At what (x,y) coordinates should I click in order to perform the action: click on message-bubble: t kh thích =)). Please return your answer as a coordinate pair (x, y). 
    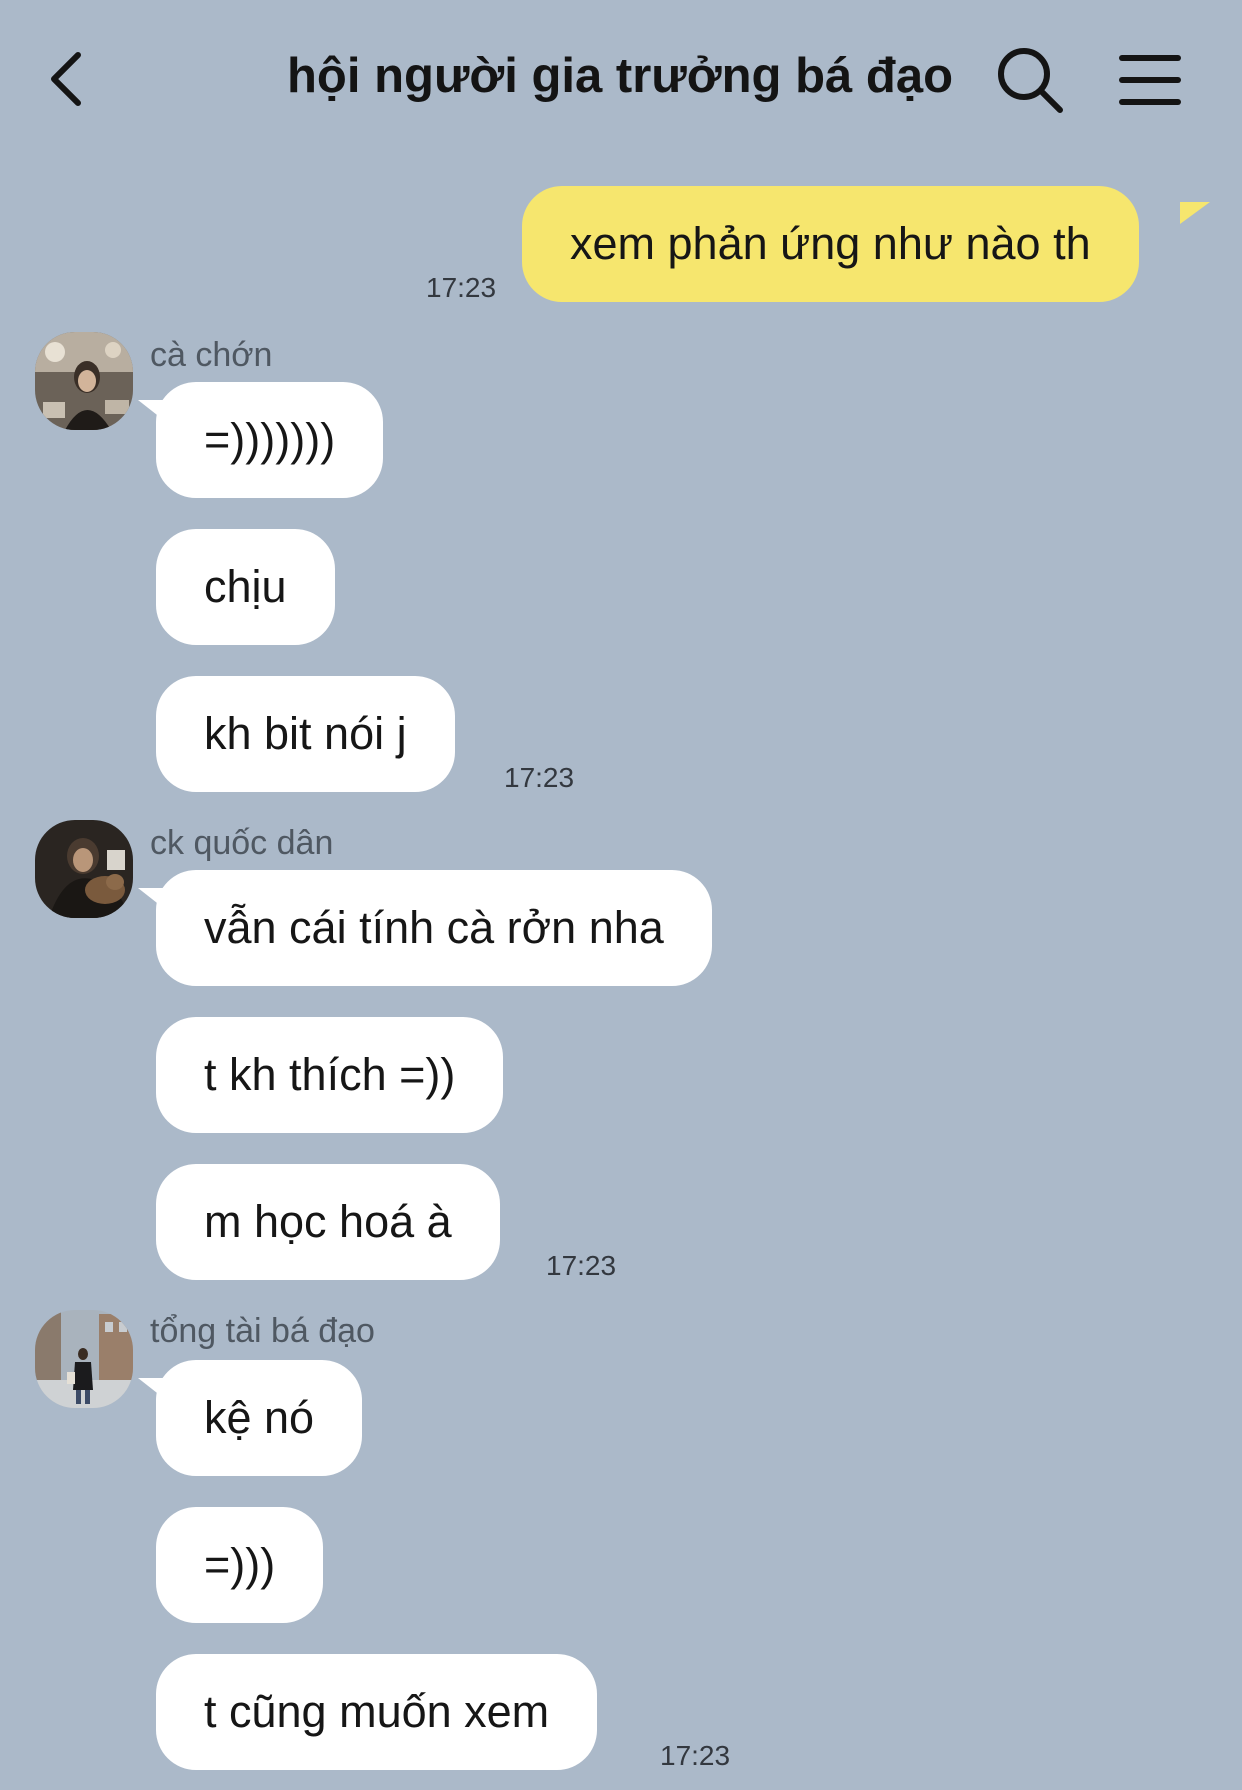
    Looking at the image, I should click on (330, 1075).